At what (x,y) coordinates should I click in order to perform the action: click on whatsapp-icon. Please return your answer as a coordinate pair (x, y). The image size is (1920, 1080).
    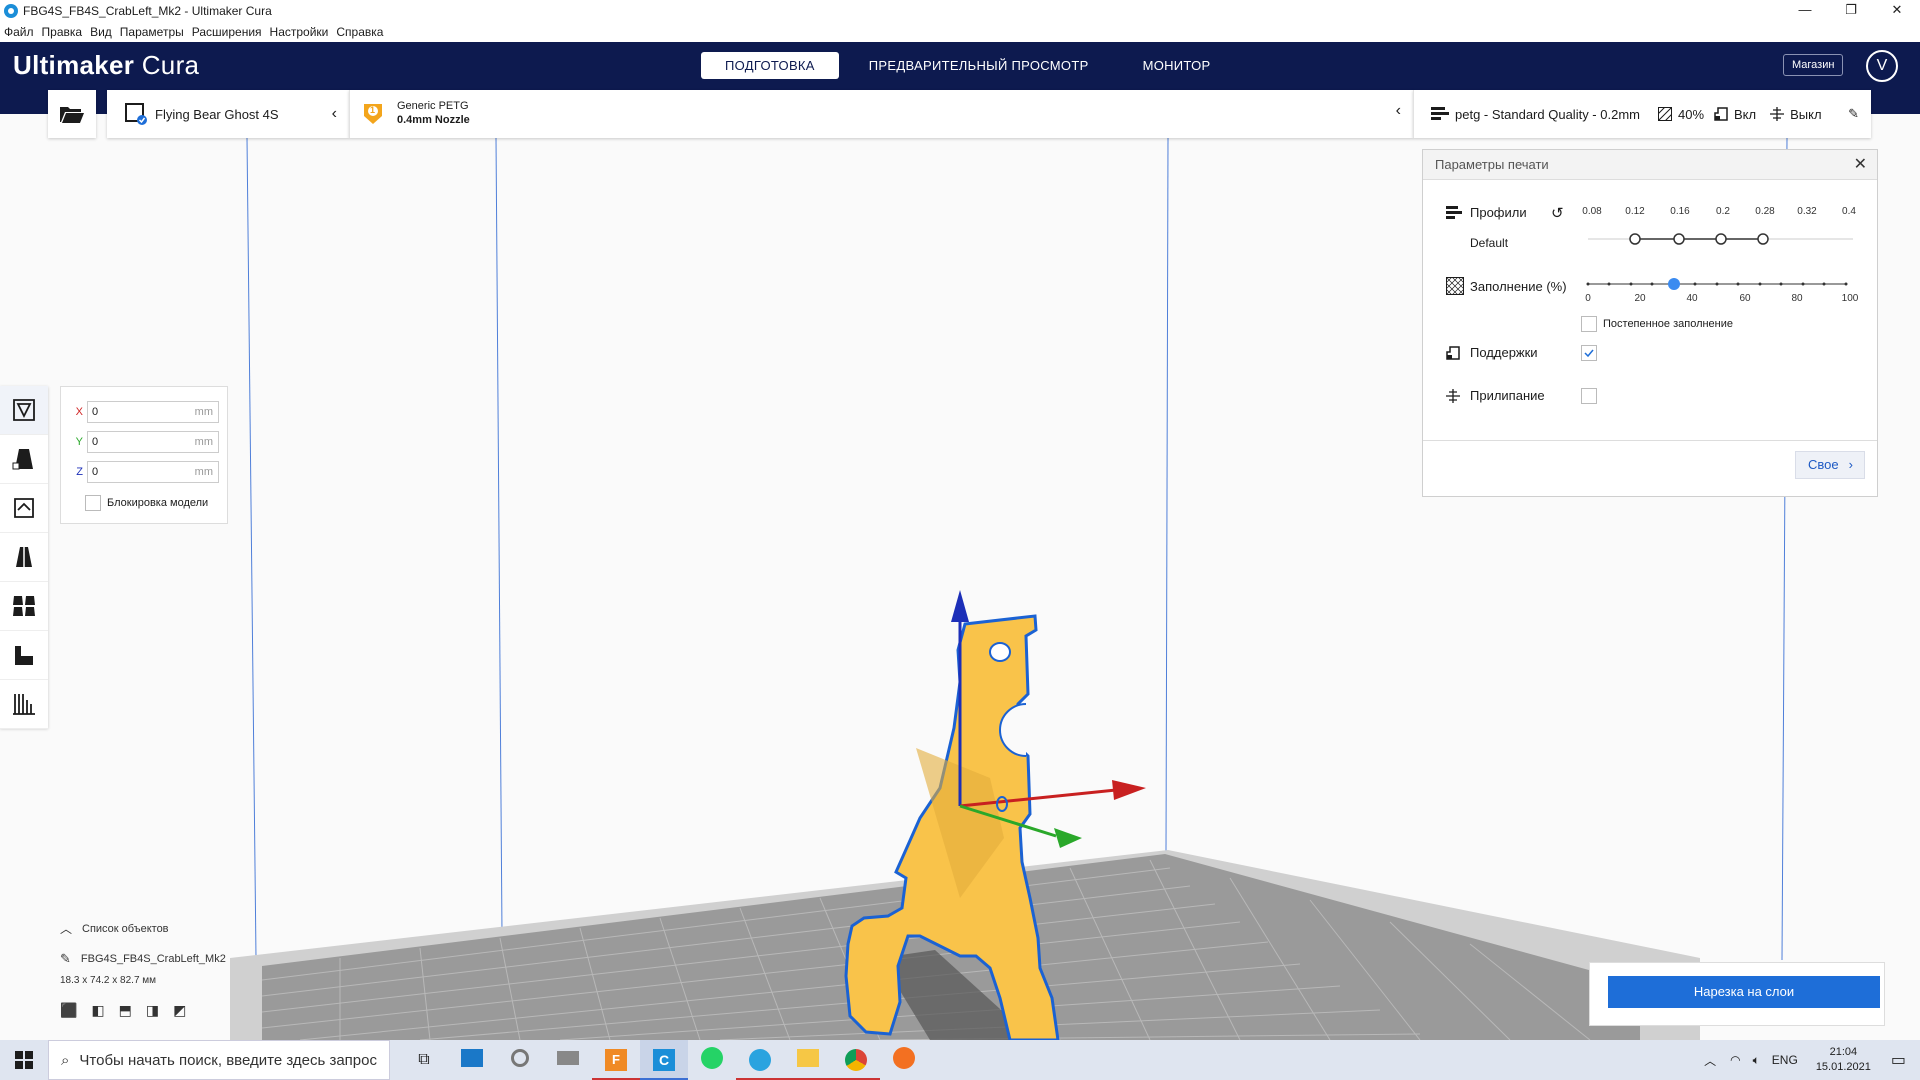
    Looking at the image, I should click on (712, 1060).